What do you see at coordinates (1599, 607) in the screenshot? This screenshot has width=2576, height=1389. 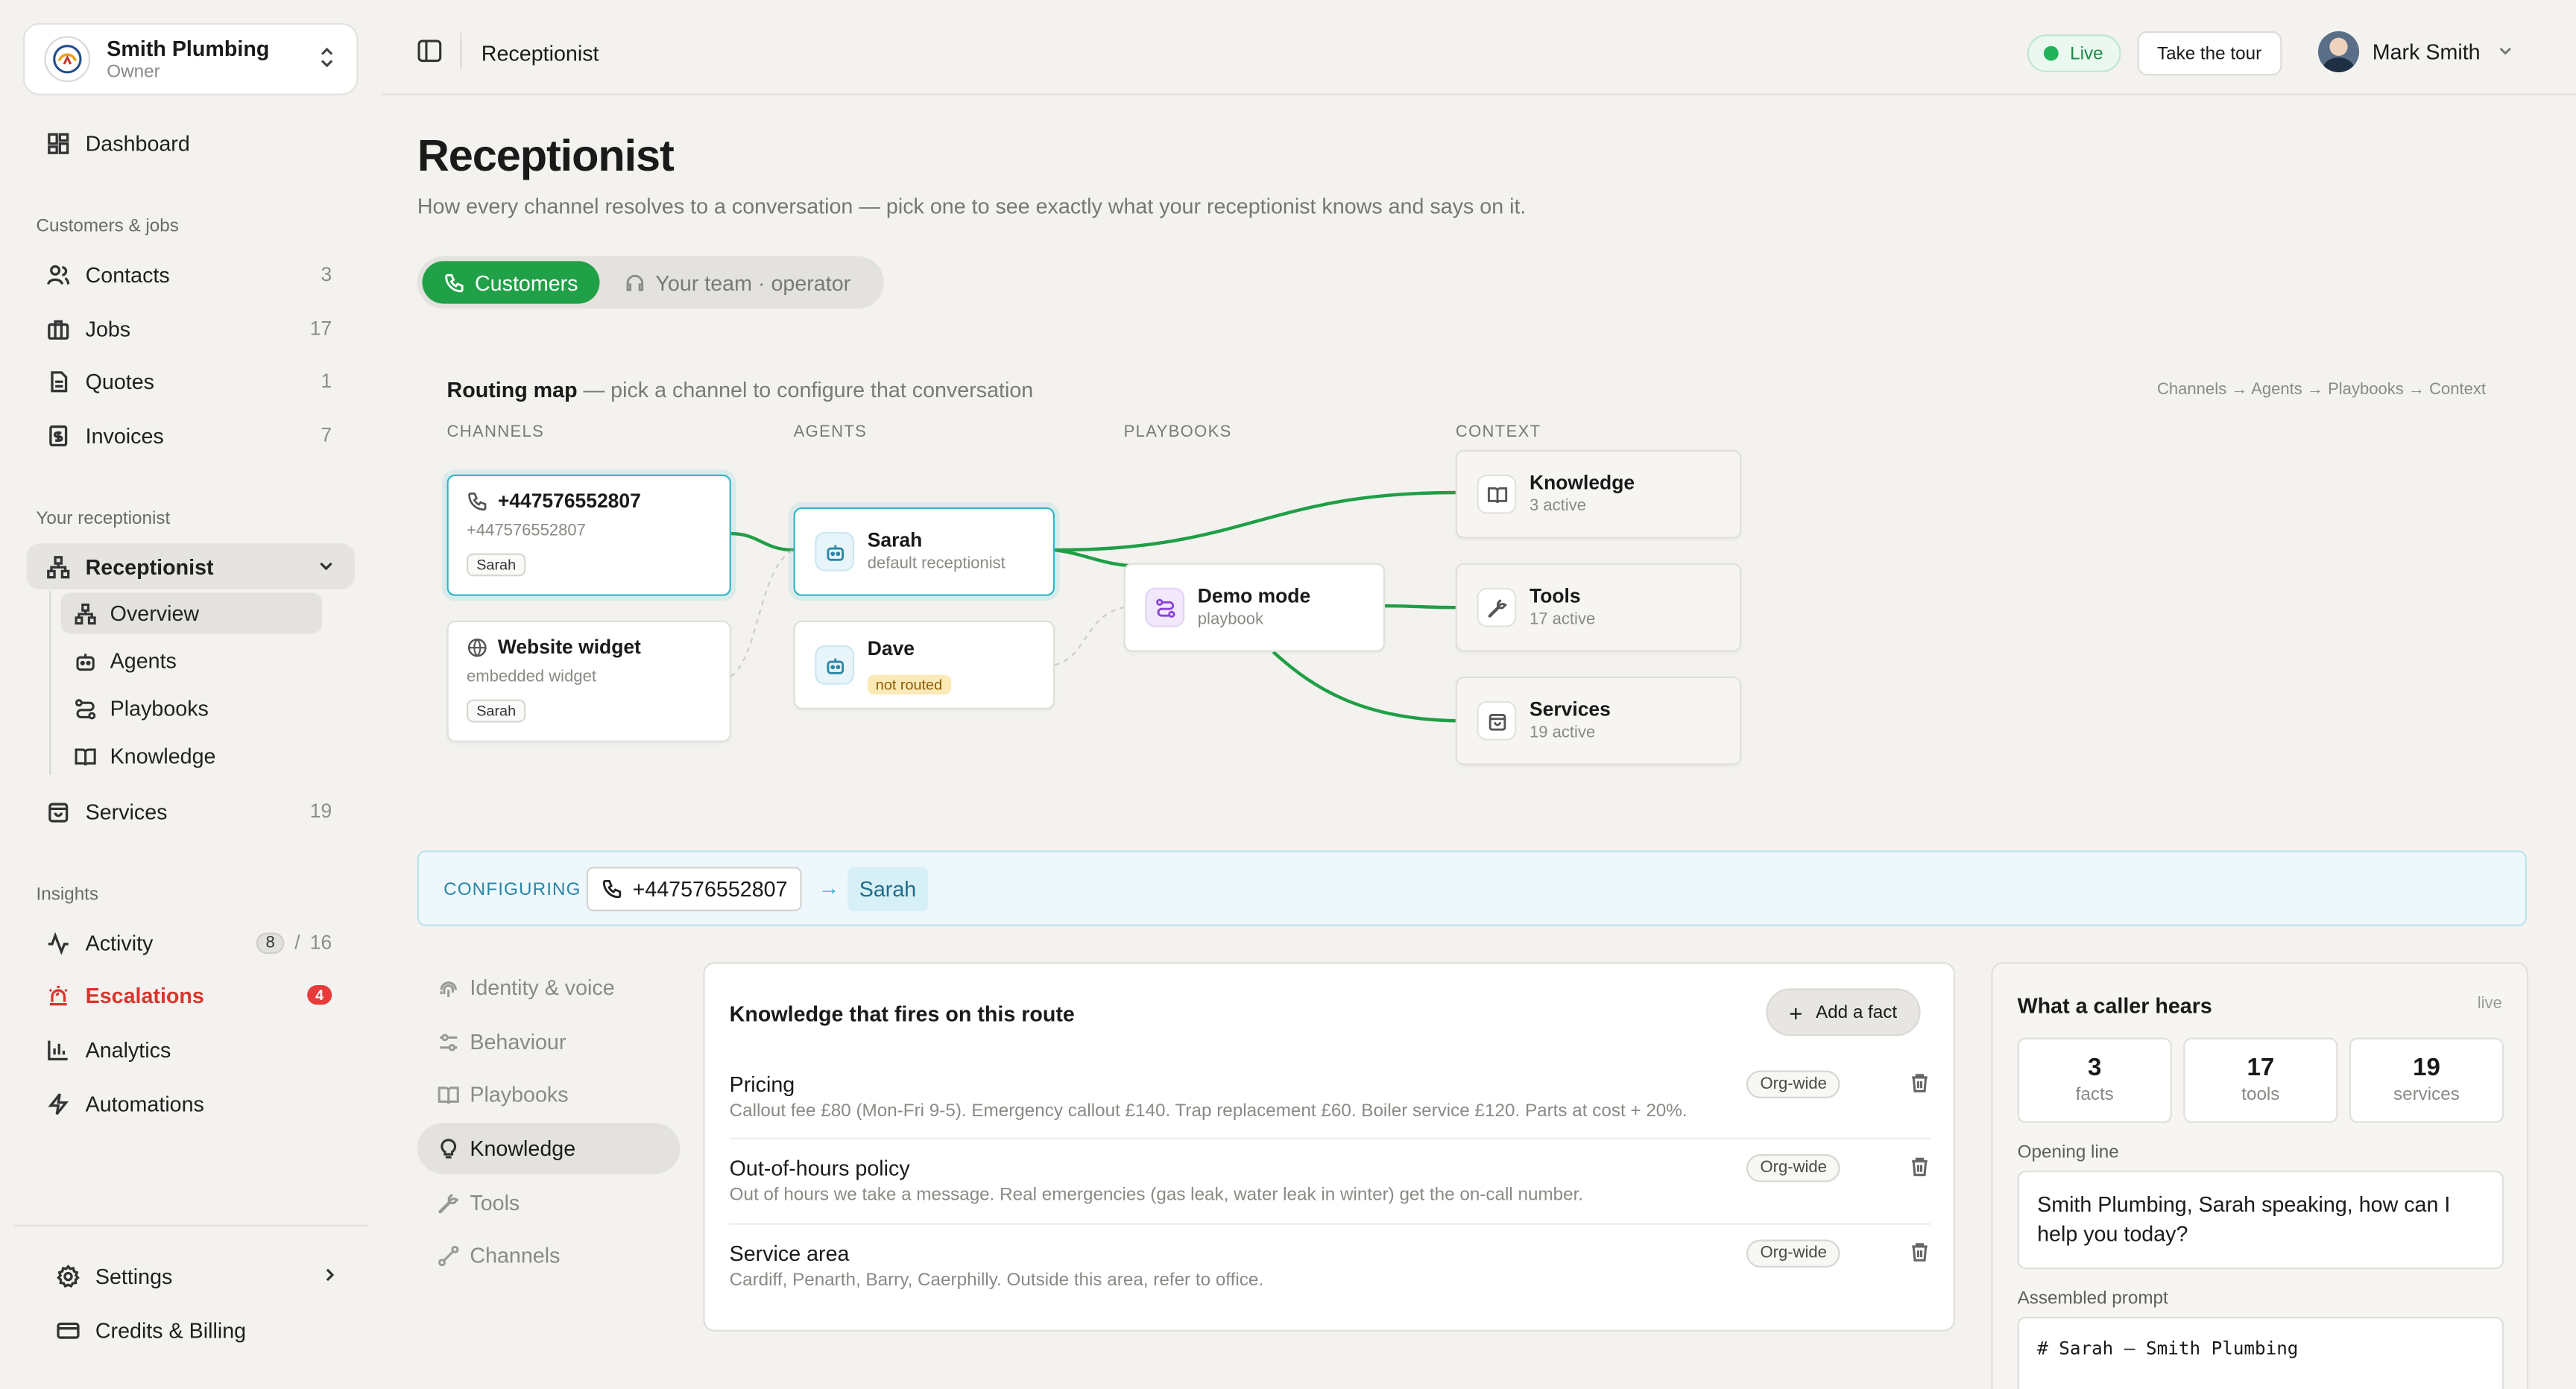 I see `context-card-tools: Tools 17 active` at bounding box center [1599, 607].